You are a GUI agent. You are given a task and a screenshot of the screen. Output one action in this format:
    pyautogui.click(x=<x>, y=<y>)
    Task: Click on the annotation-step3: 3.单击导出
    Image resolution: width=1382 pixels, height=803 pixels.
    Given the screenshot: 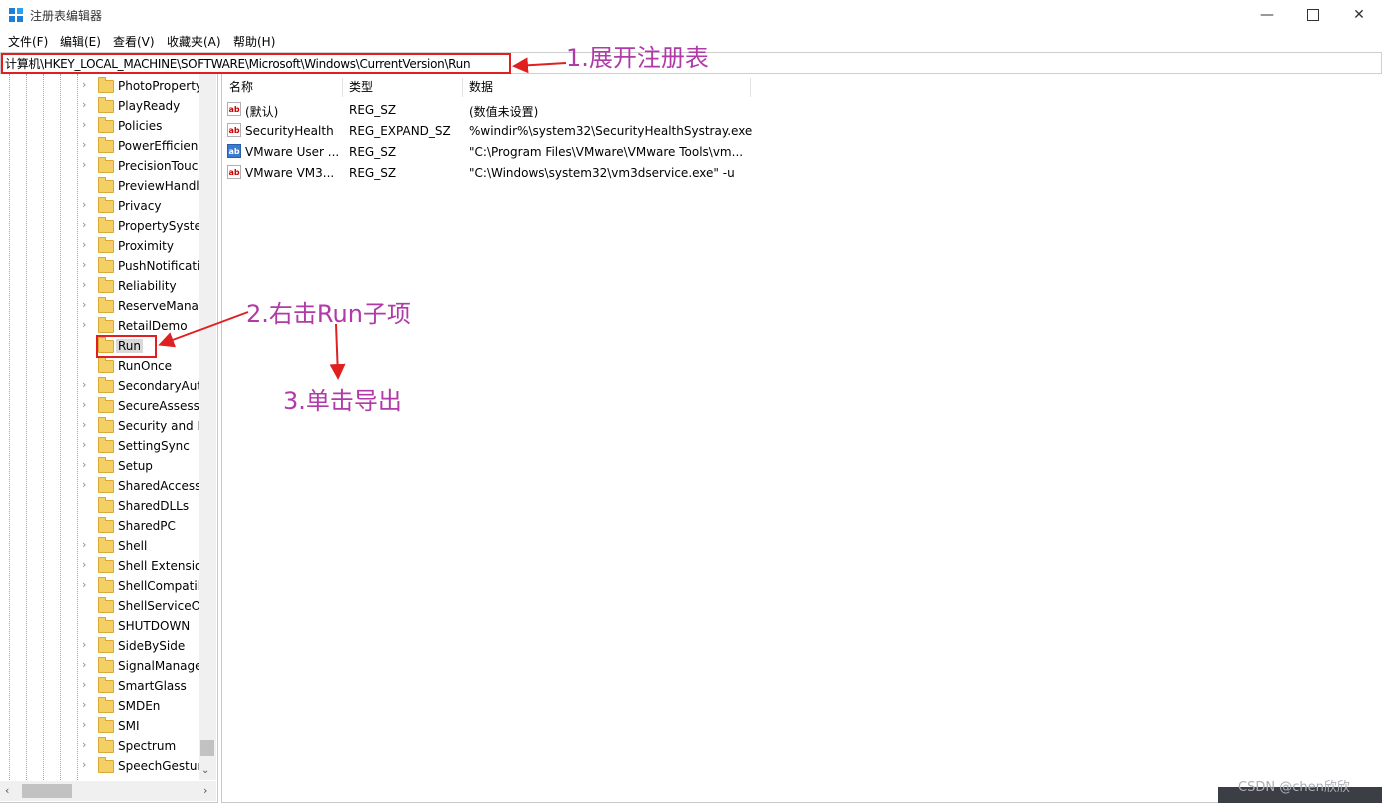 What is the action you would take?
    pyautogui.click(x=342, y=401)
    